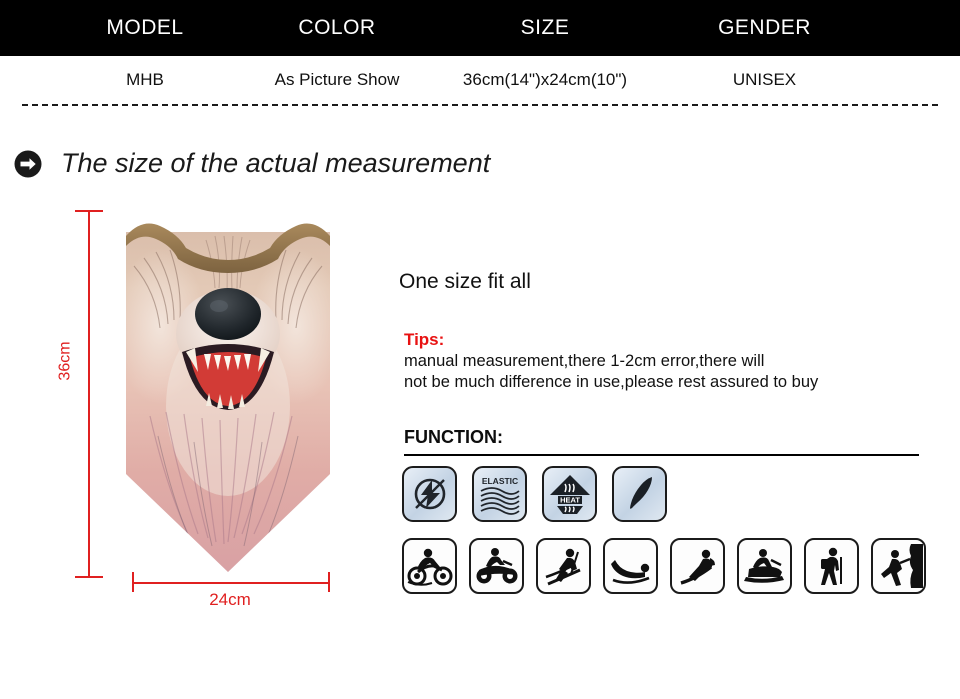 Image resolution: width=960 pixels, height=699 pixels. What do you see at coordinates (480, 105) in the screenshot?
I see `dashed-divider` at bounding box center [480, 105].